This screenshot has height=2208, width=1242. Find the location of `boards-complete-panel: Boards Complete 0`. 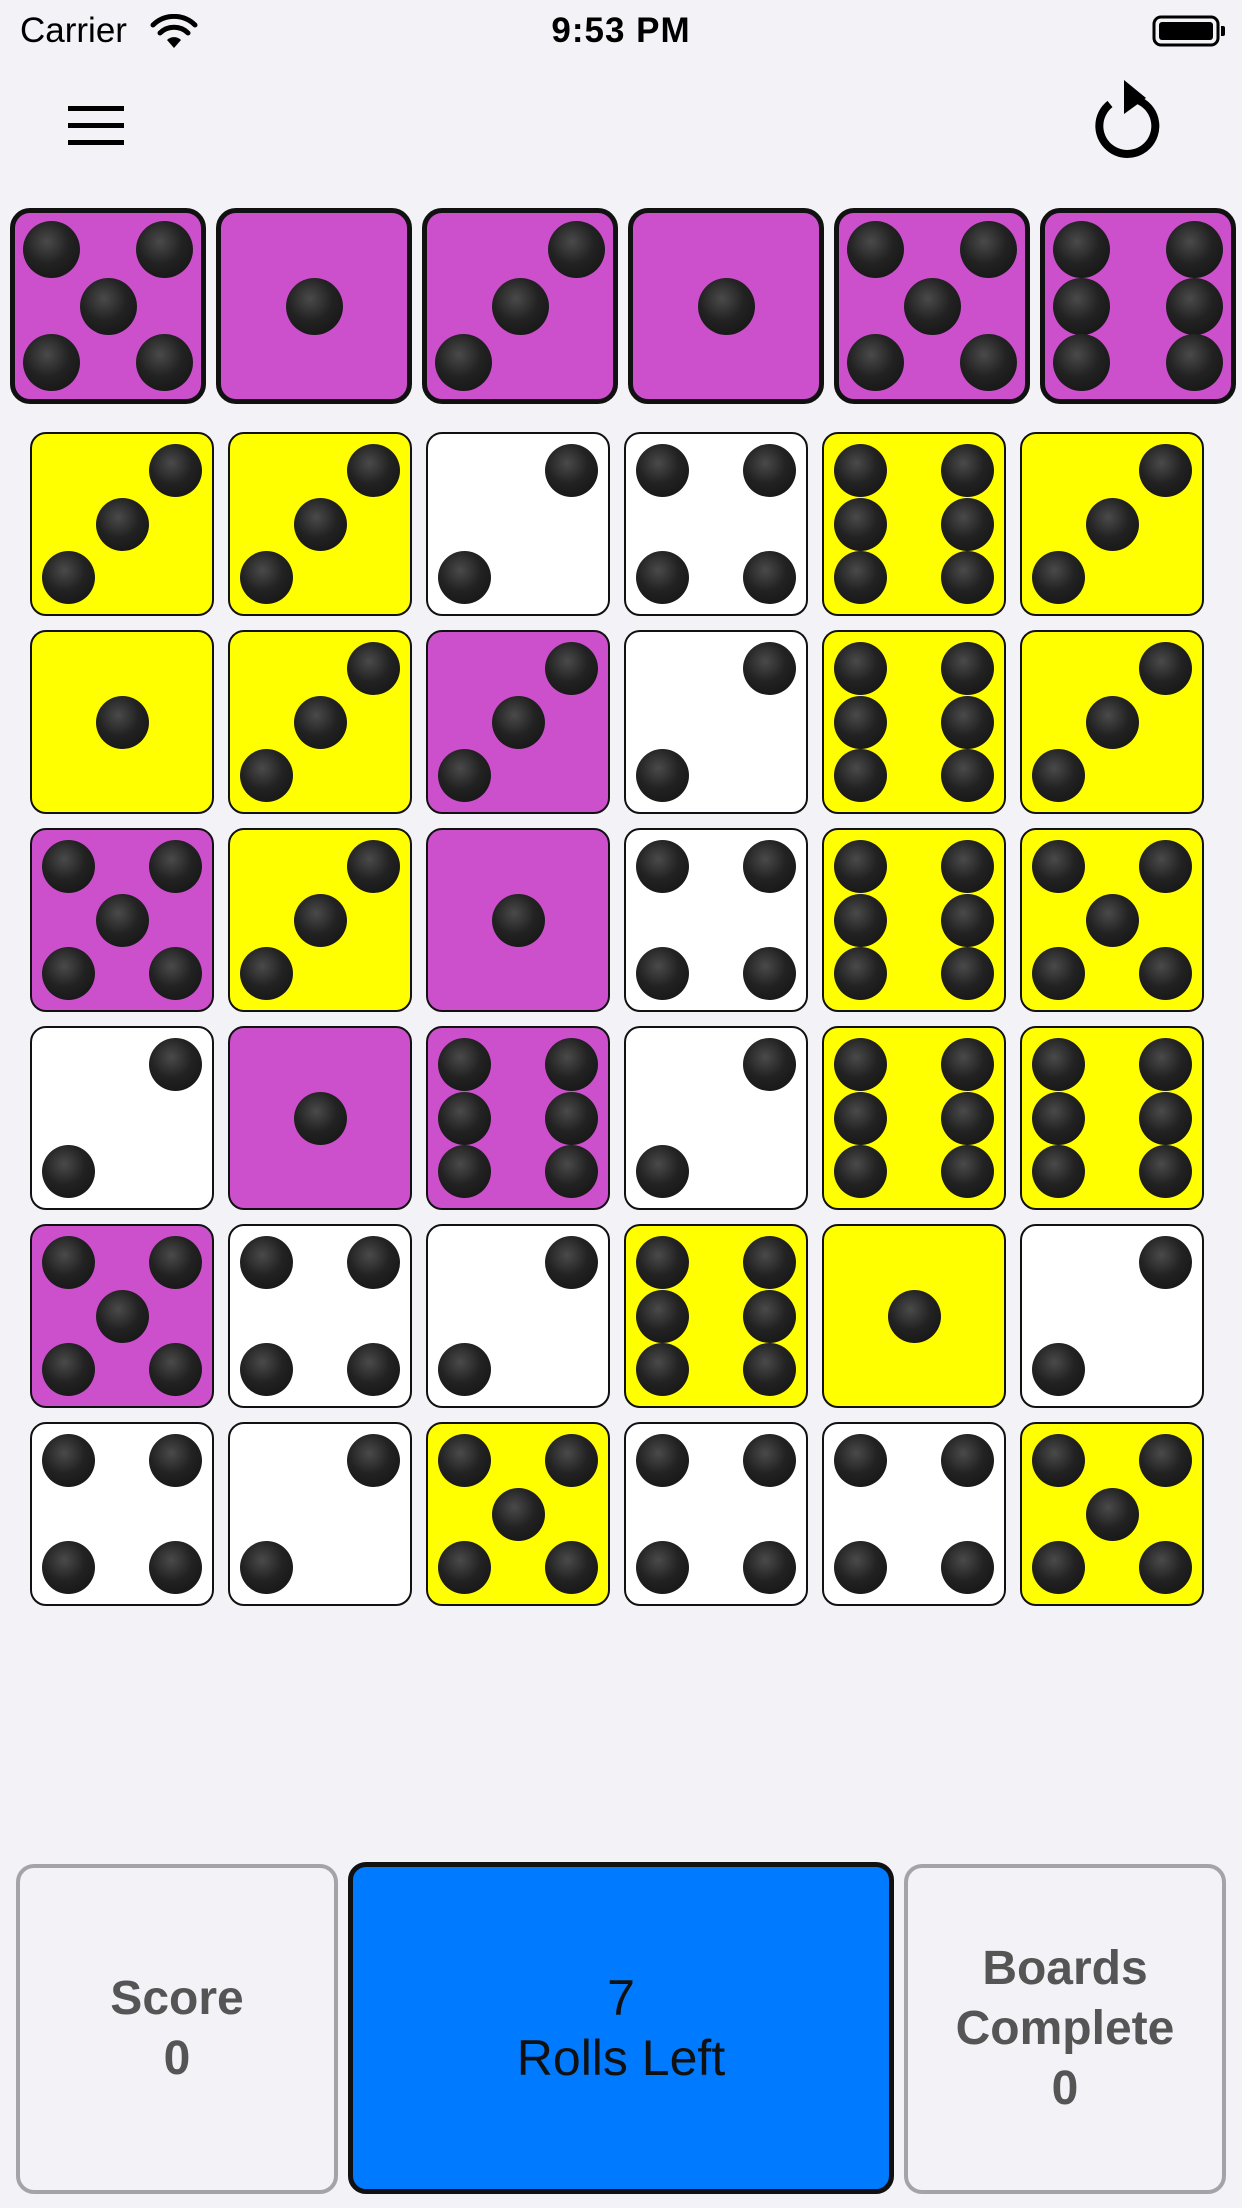

boards-complete-panel: Boards Complete 0 is located at coordinates (1065, 2029).